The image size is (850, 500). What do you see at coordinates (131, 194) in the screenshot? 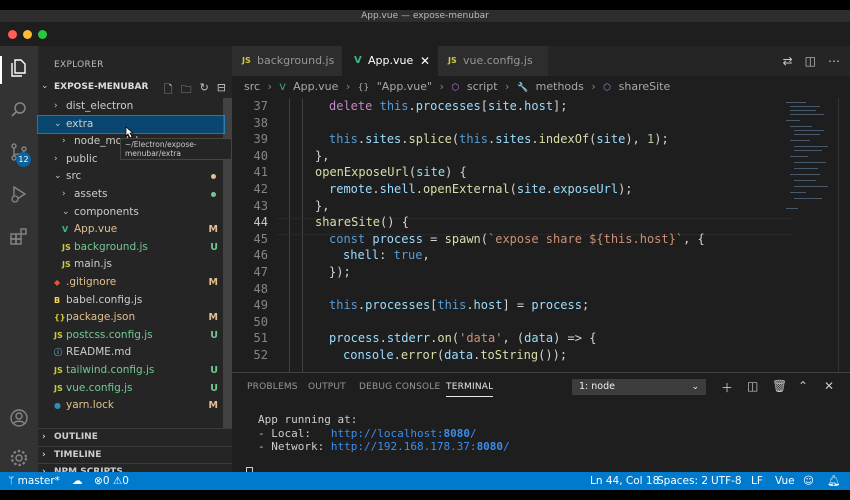
I see `tree-item: › assets` at bounding box center [131, 194].